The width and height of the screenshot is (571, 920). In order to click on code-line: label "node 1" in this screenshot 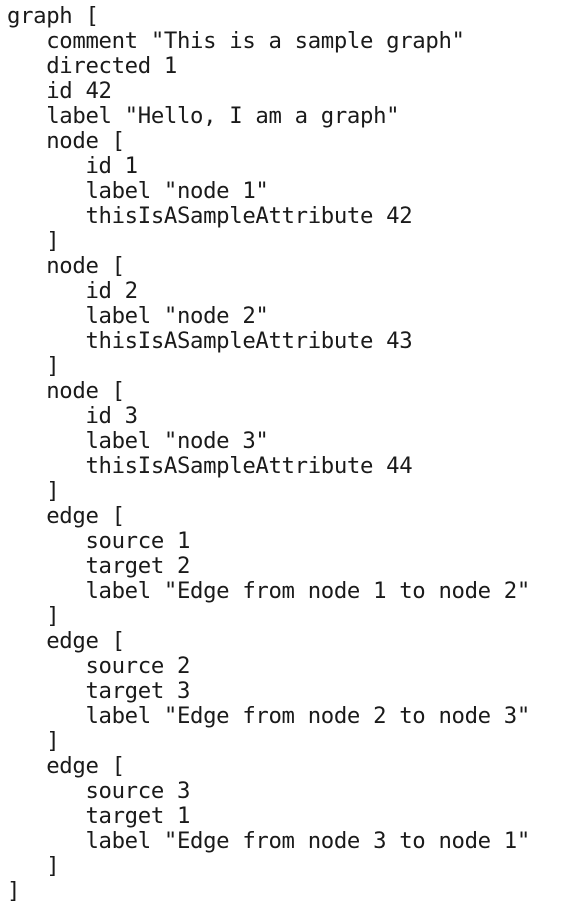, I will do `click(138, 191)`.